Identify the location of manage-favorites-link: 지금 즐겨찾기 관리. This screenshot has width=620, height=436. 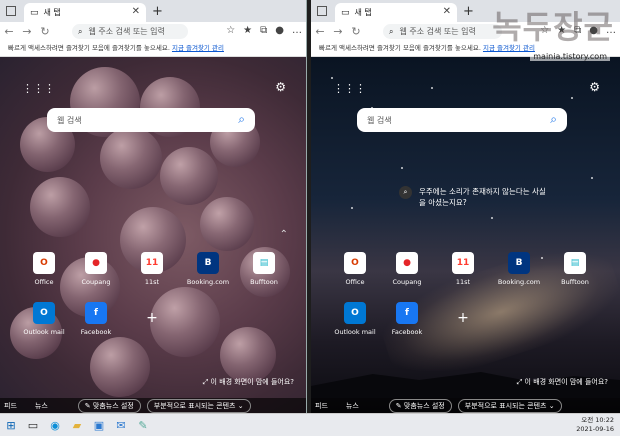
(198, 48).